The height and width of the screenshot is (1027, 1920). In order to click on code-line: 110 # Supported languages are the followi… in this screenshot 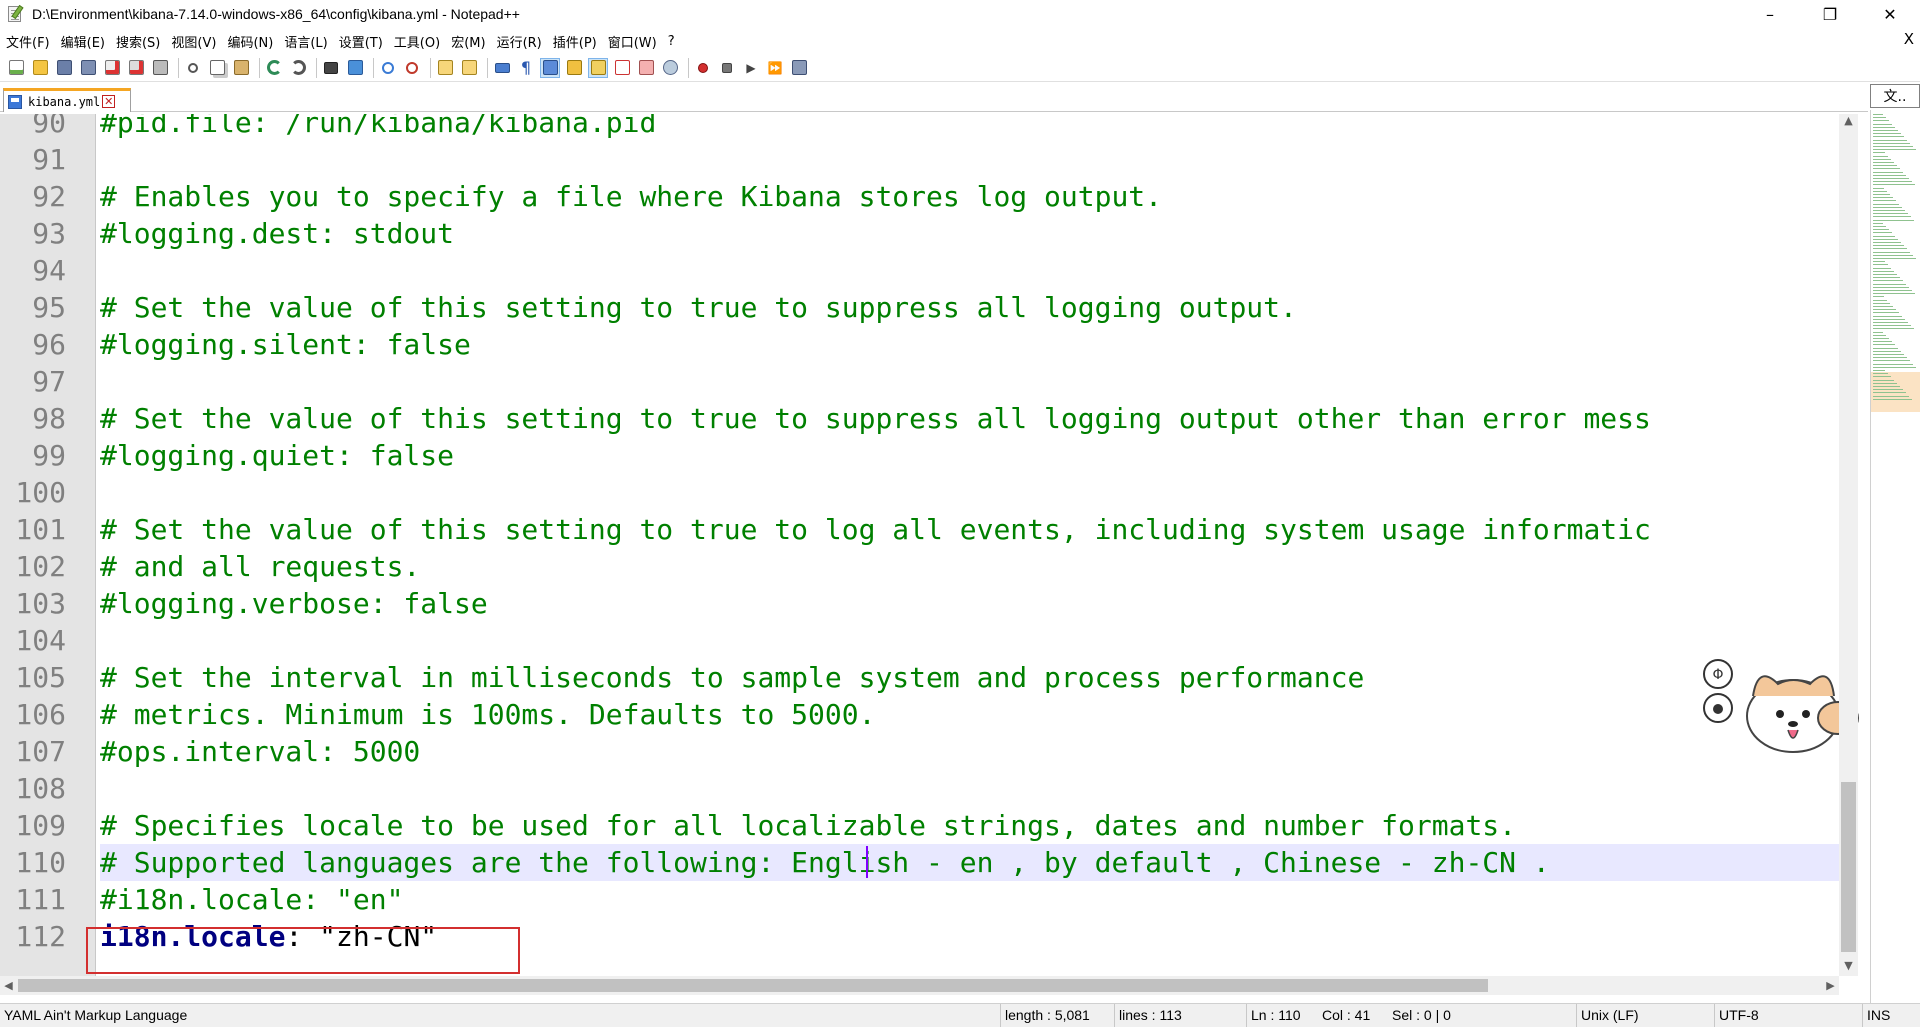, I will do `click(919, 862)`.